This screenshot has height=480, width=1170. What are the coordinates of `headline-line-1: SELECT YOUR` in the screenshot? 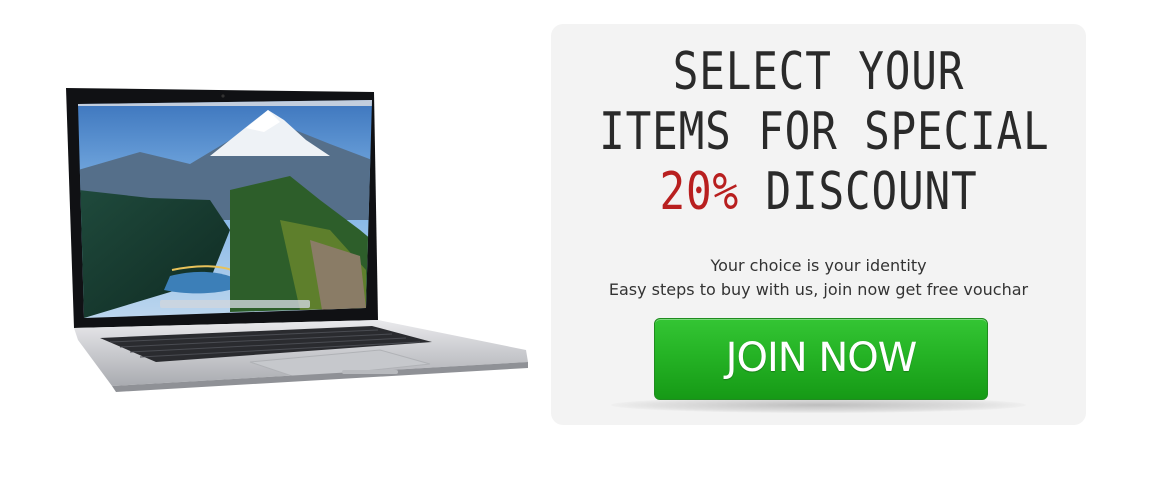 It's located at (818, 72).